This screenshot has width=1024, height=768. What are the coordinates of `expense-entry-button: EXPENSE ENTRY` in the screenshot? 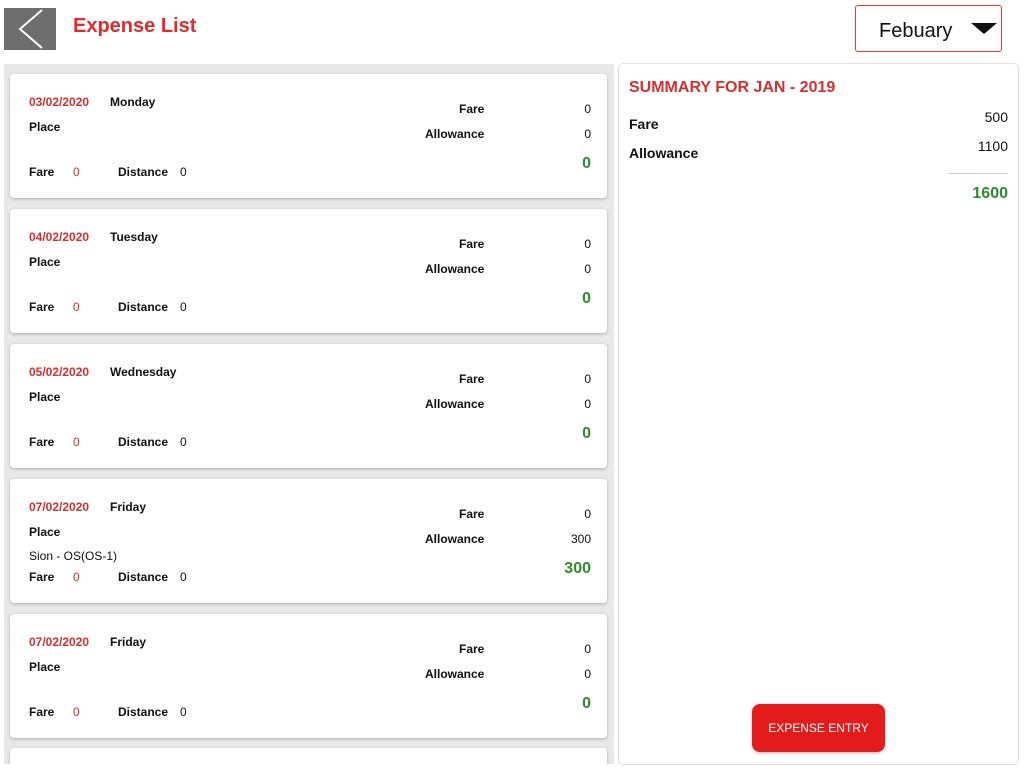 It's located at (818, 728).